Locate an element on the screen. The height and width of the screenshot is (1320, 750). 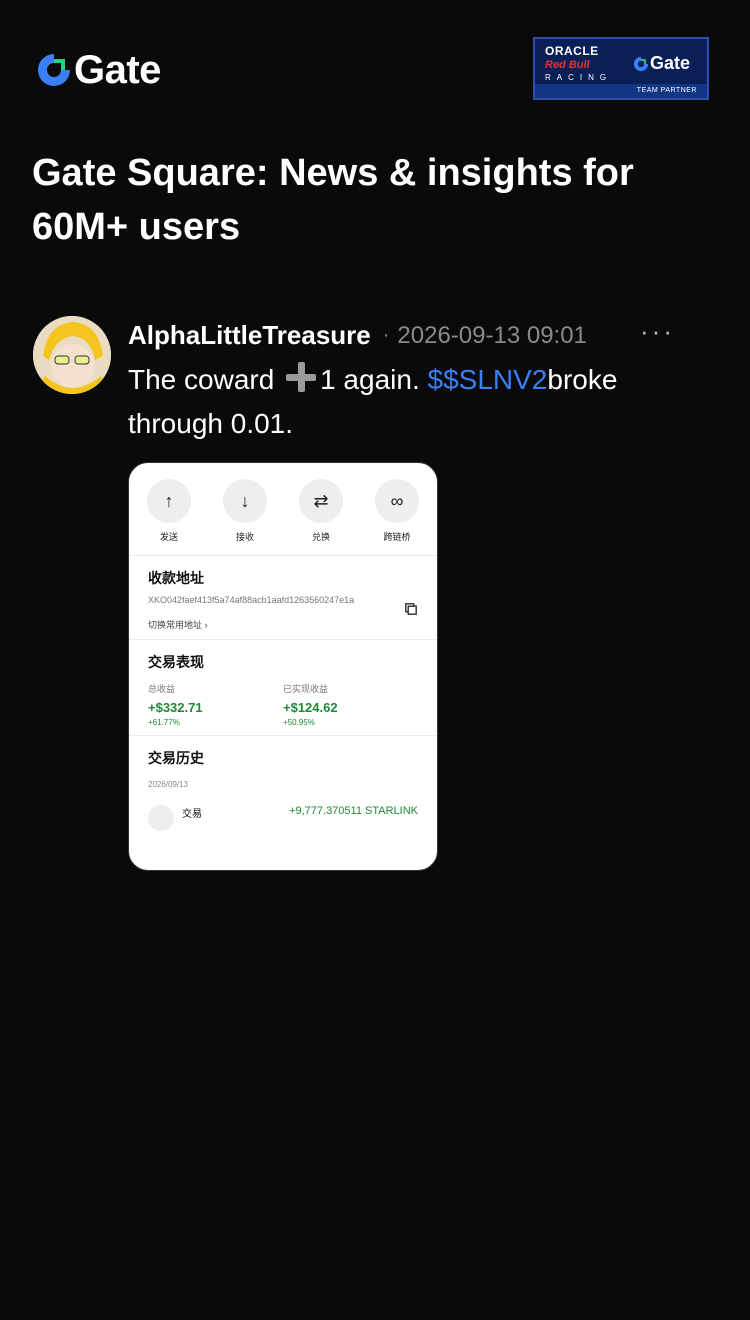
swap-icon: ⇄ is located at coordinates (321, 501).